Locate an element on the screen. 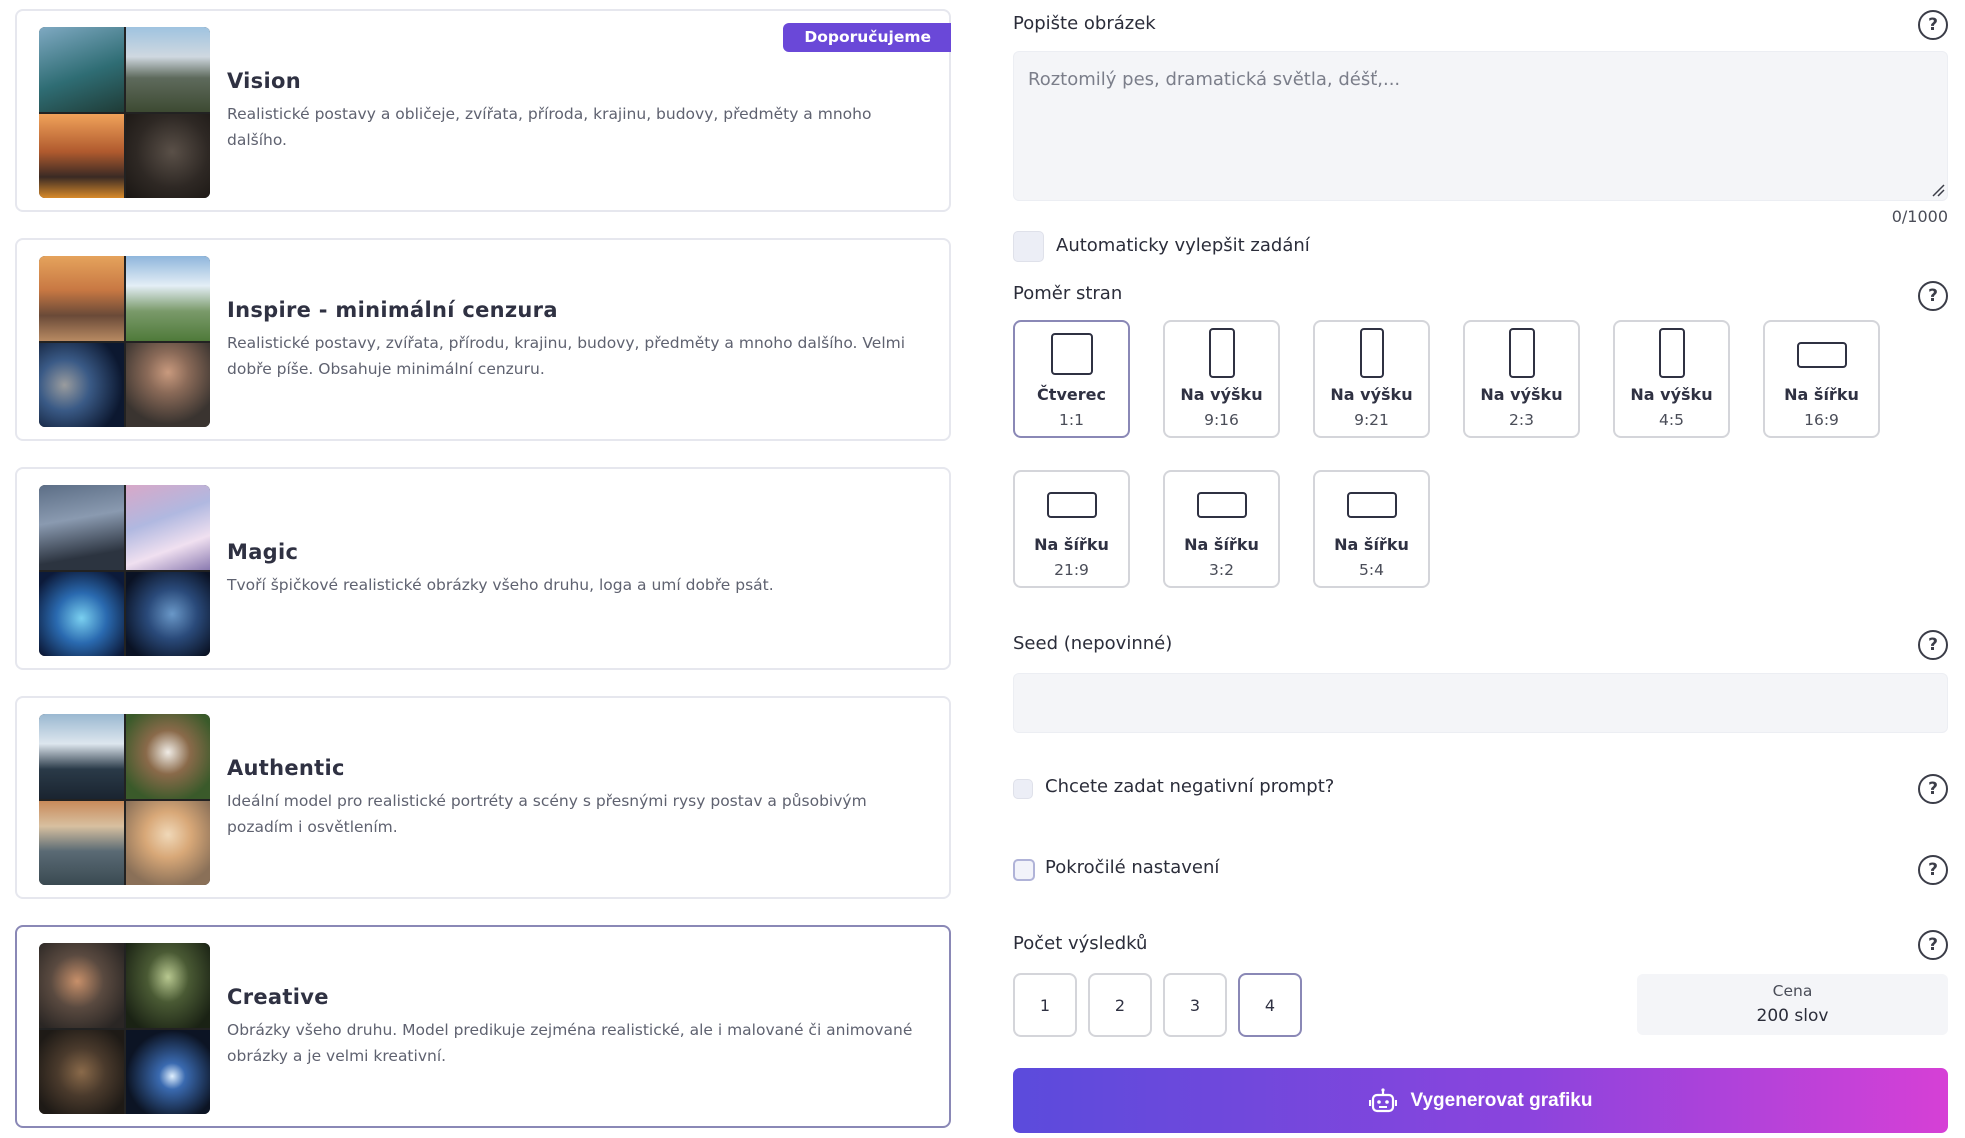 The height and width of the screenshot is (1138, 1965). recommended-badge: Doporučujeme is located at coordinates (867, 37).